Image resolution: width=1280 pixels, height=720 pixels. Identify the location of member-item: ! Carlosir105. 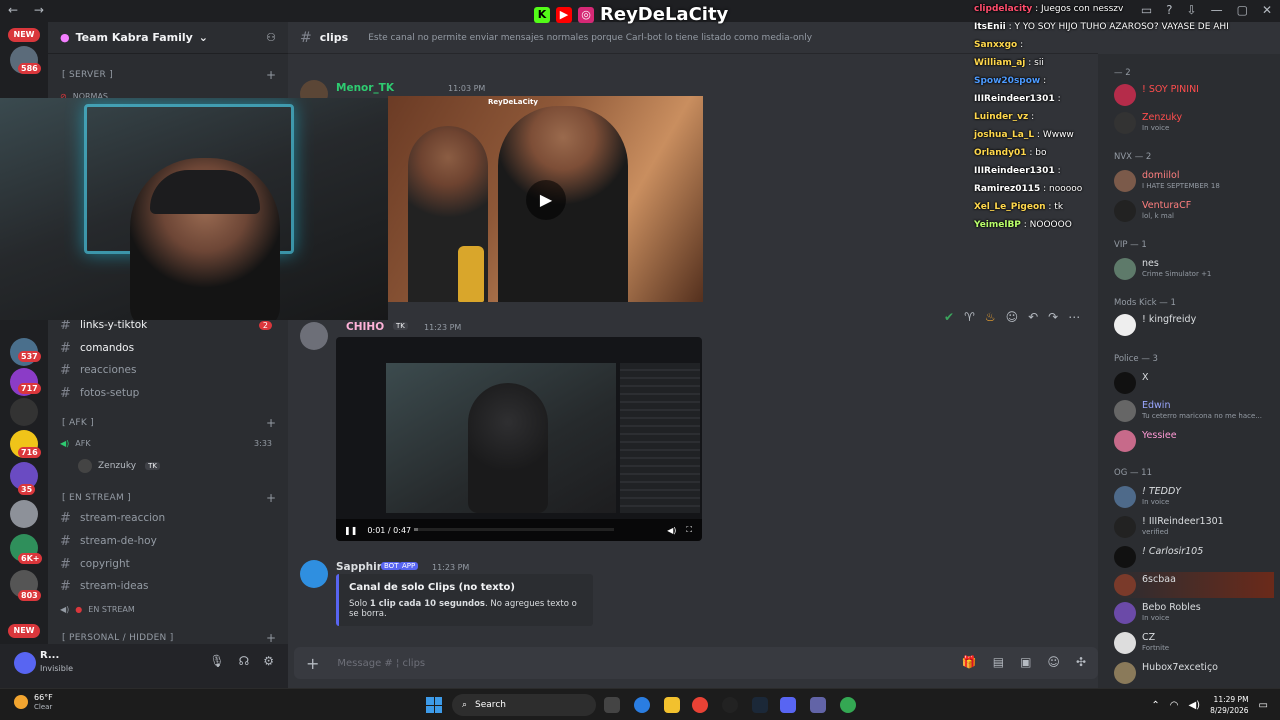
(1194, 557).